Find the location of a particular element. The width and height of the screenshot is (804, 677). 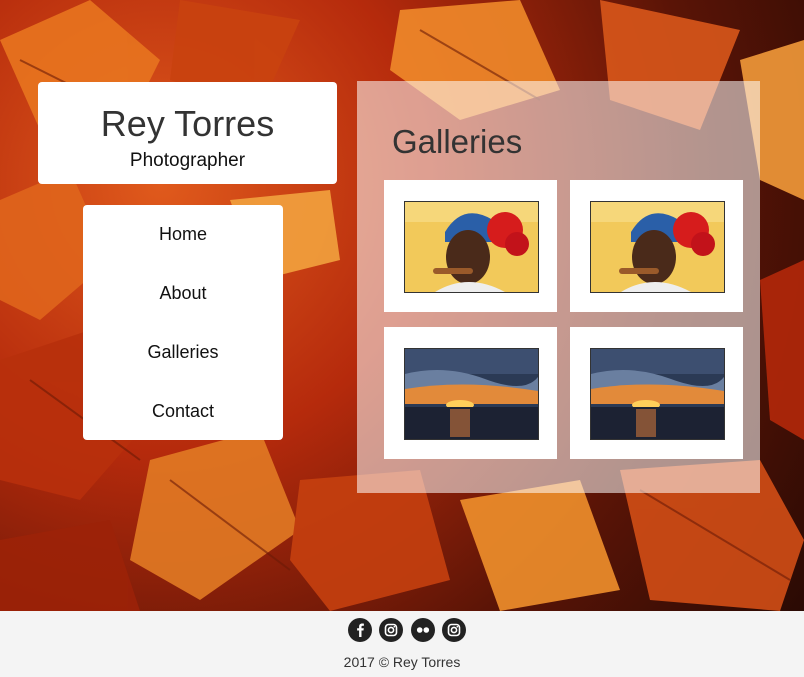

social-links is located at coordinates (408, 631).